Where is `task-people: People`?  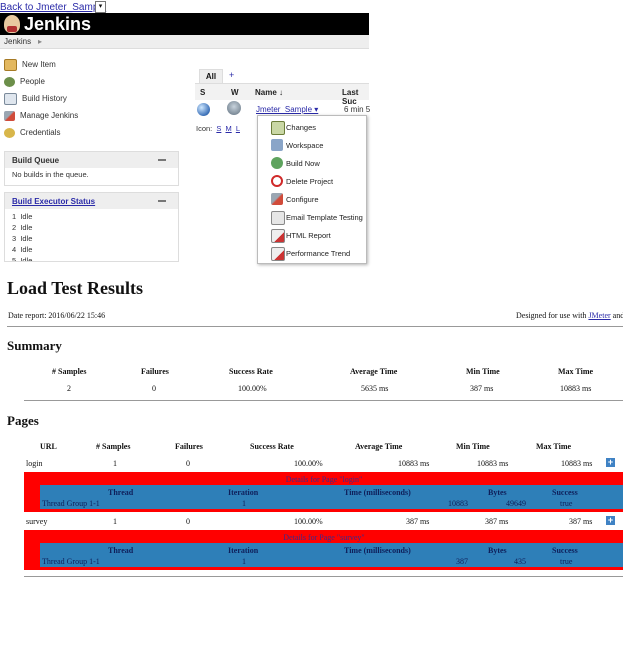
task-people: People is located at coordinates (24, 82).